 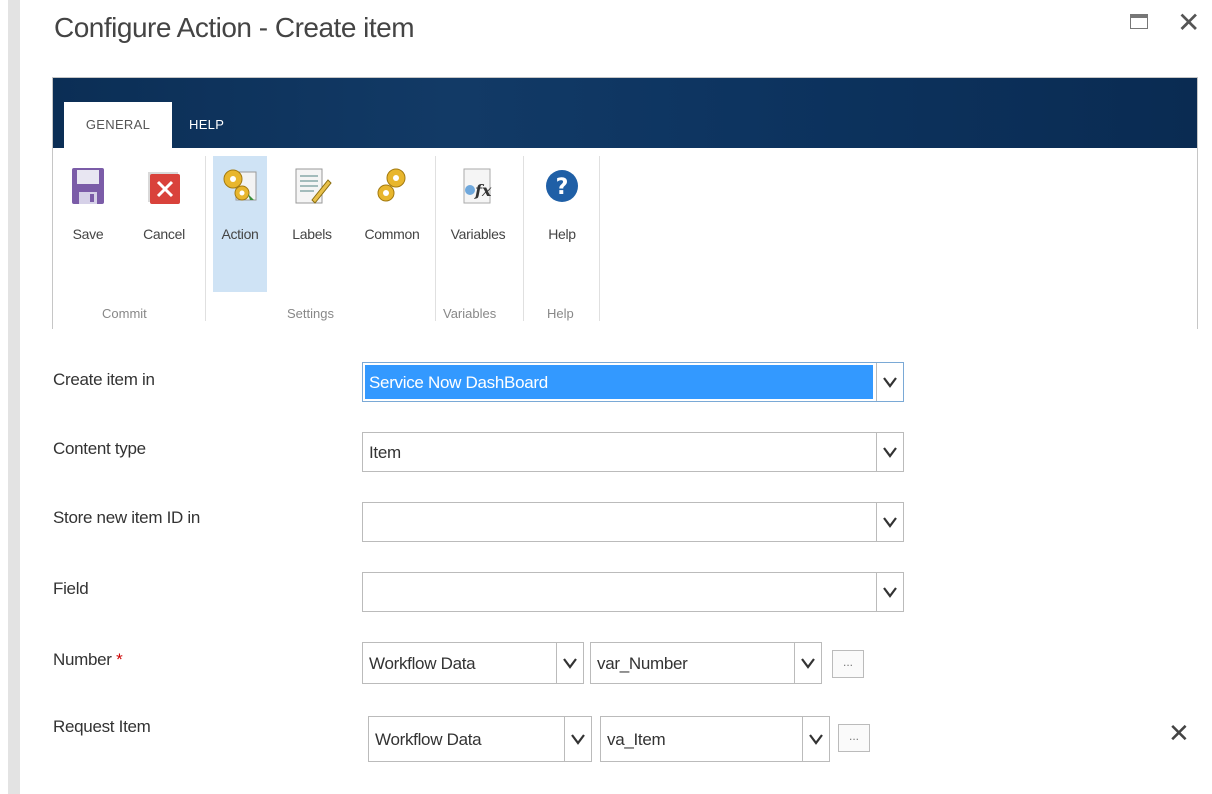 I want to click on store-new-item-id-label: Store new item ID in, so click(x=127, y=517).